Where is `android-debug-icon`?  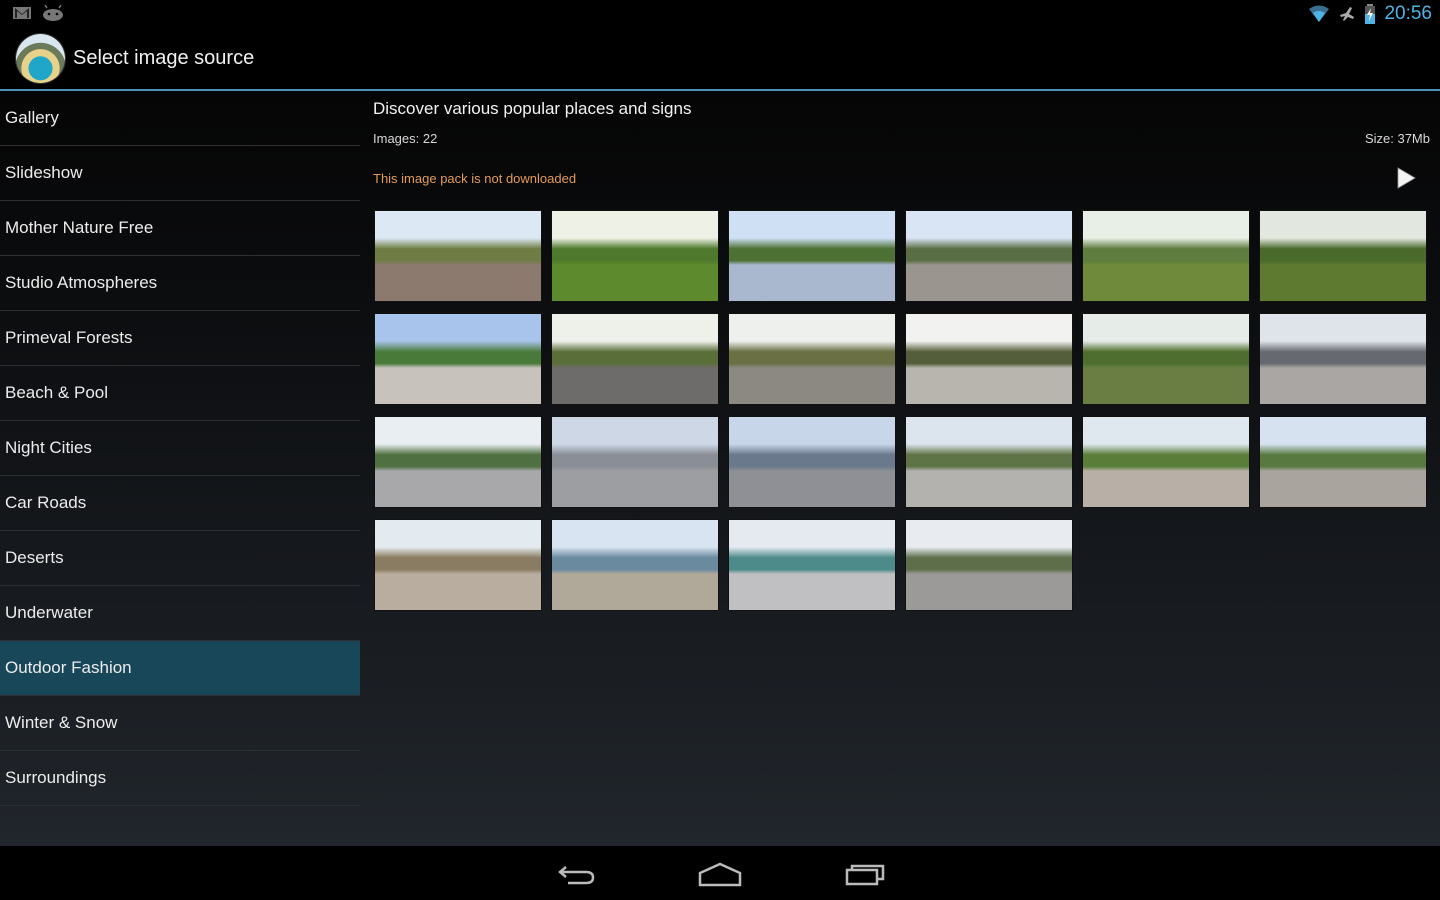
android-debug-icon is located at coordinates (53, 13).